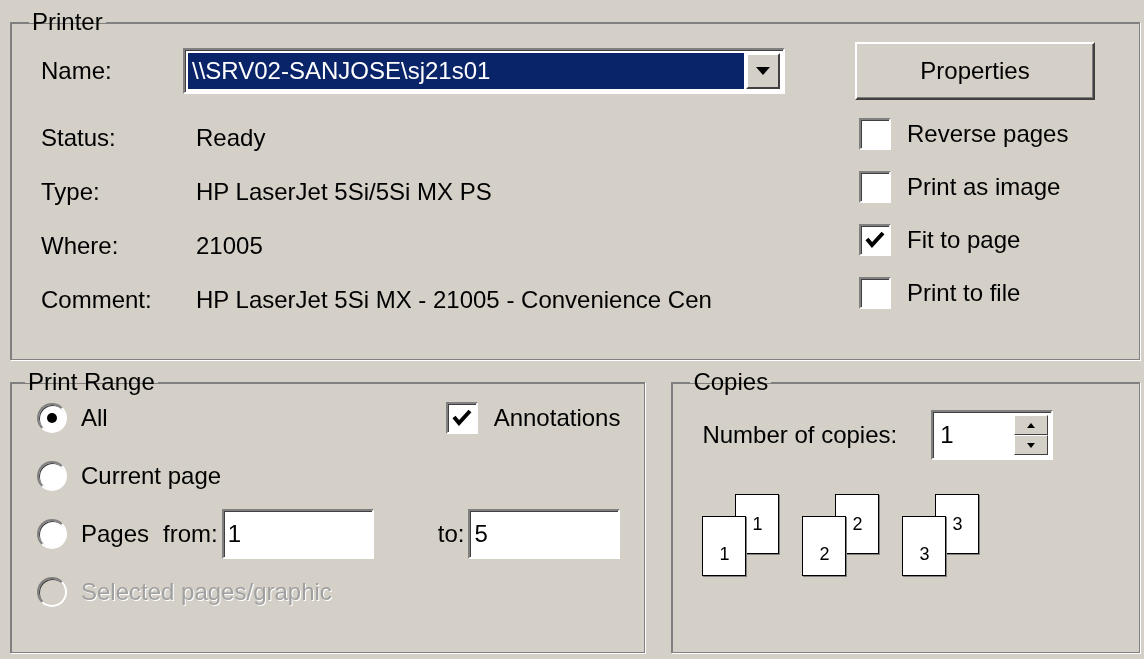 This screenshot has width=1144, height=659. What do you see at coordinates (800, 435) in the screenshot?
I see `field-label: Number of copies:` at bounding box center [800, 435].